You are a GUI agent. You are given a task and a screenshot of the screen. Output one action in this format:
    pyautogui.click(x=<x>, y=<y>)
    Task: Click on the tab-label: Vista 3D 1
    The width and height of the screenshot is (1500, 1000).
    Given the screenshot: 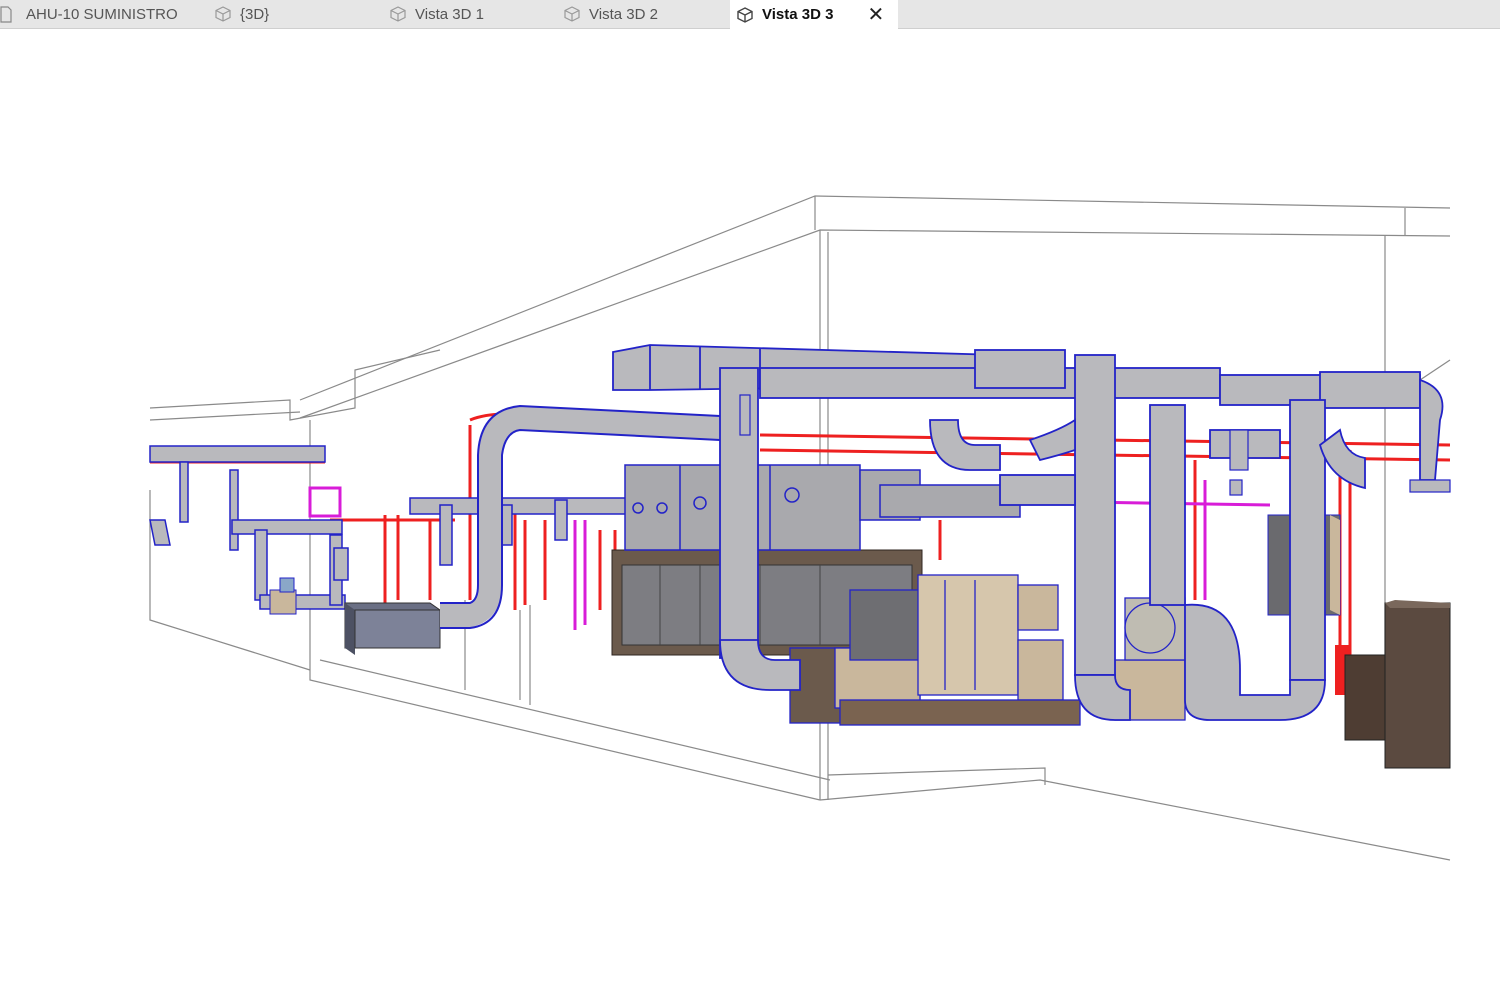 What is the action you would take?
    pyautogui.click(x=449, y=14)
    